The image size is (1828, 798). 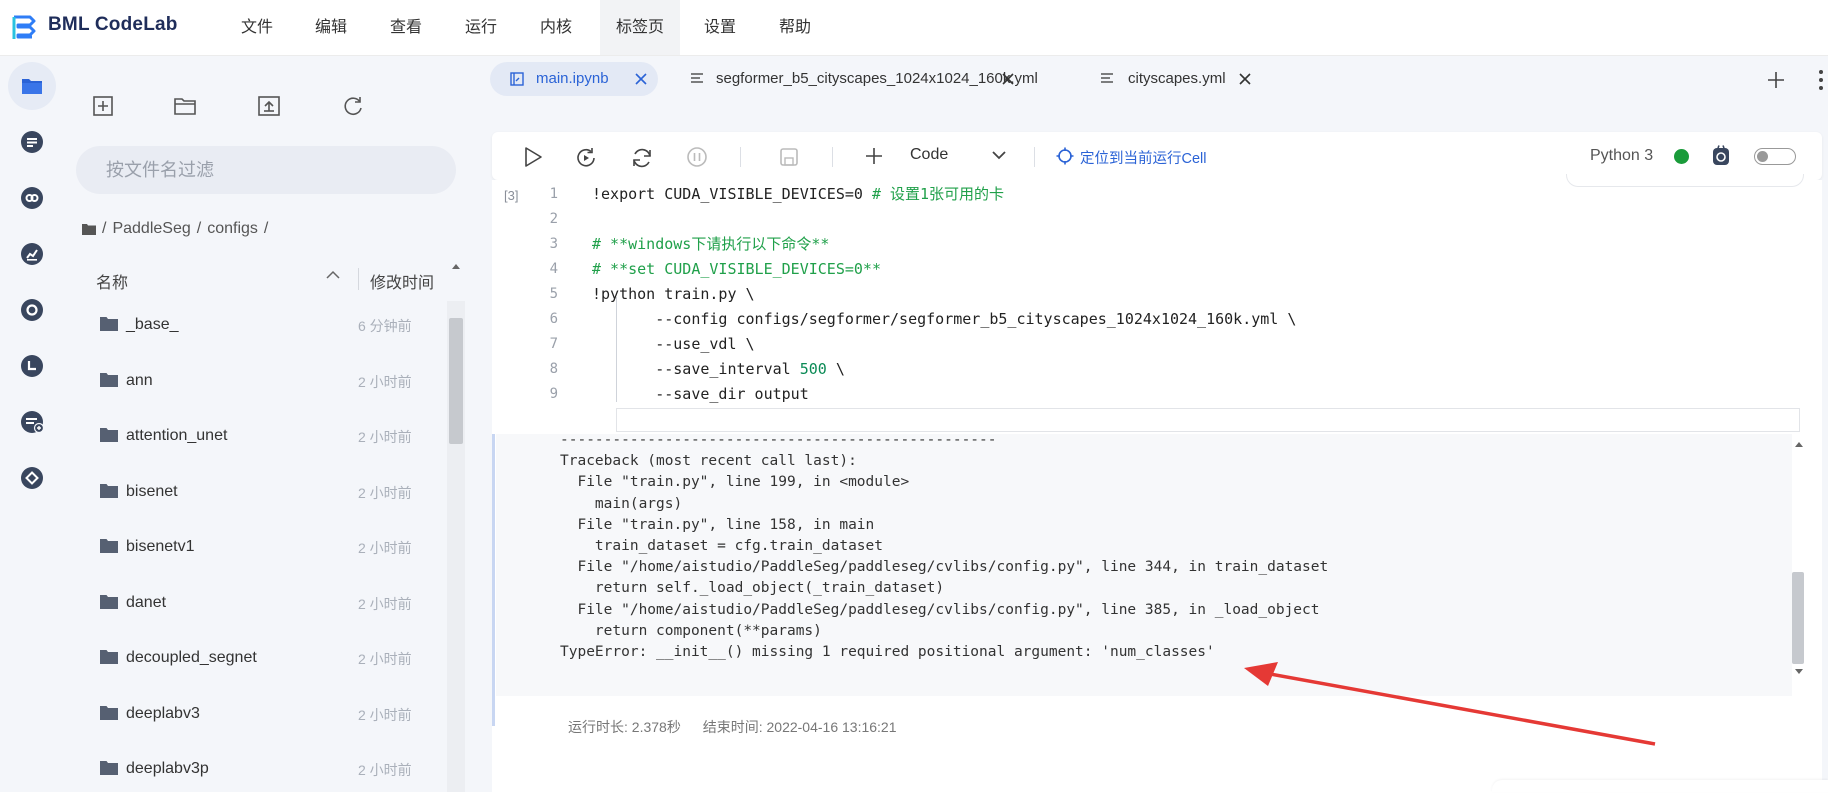 What do you see at coordinates (269, 106) in the screenshot?
I see `upload-icon` at bounding box center [269, 106].